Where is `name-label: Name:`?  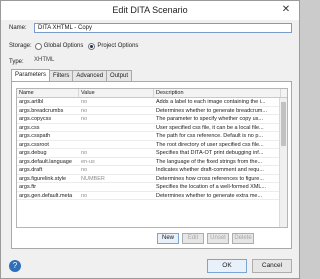 name-label: Name: is located at coordinates (18, 28).